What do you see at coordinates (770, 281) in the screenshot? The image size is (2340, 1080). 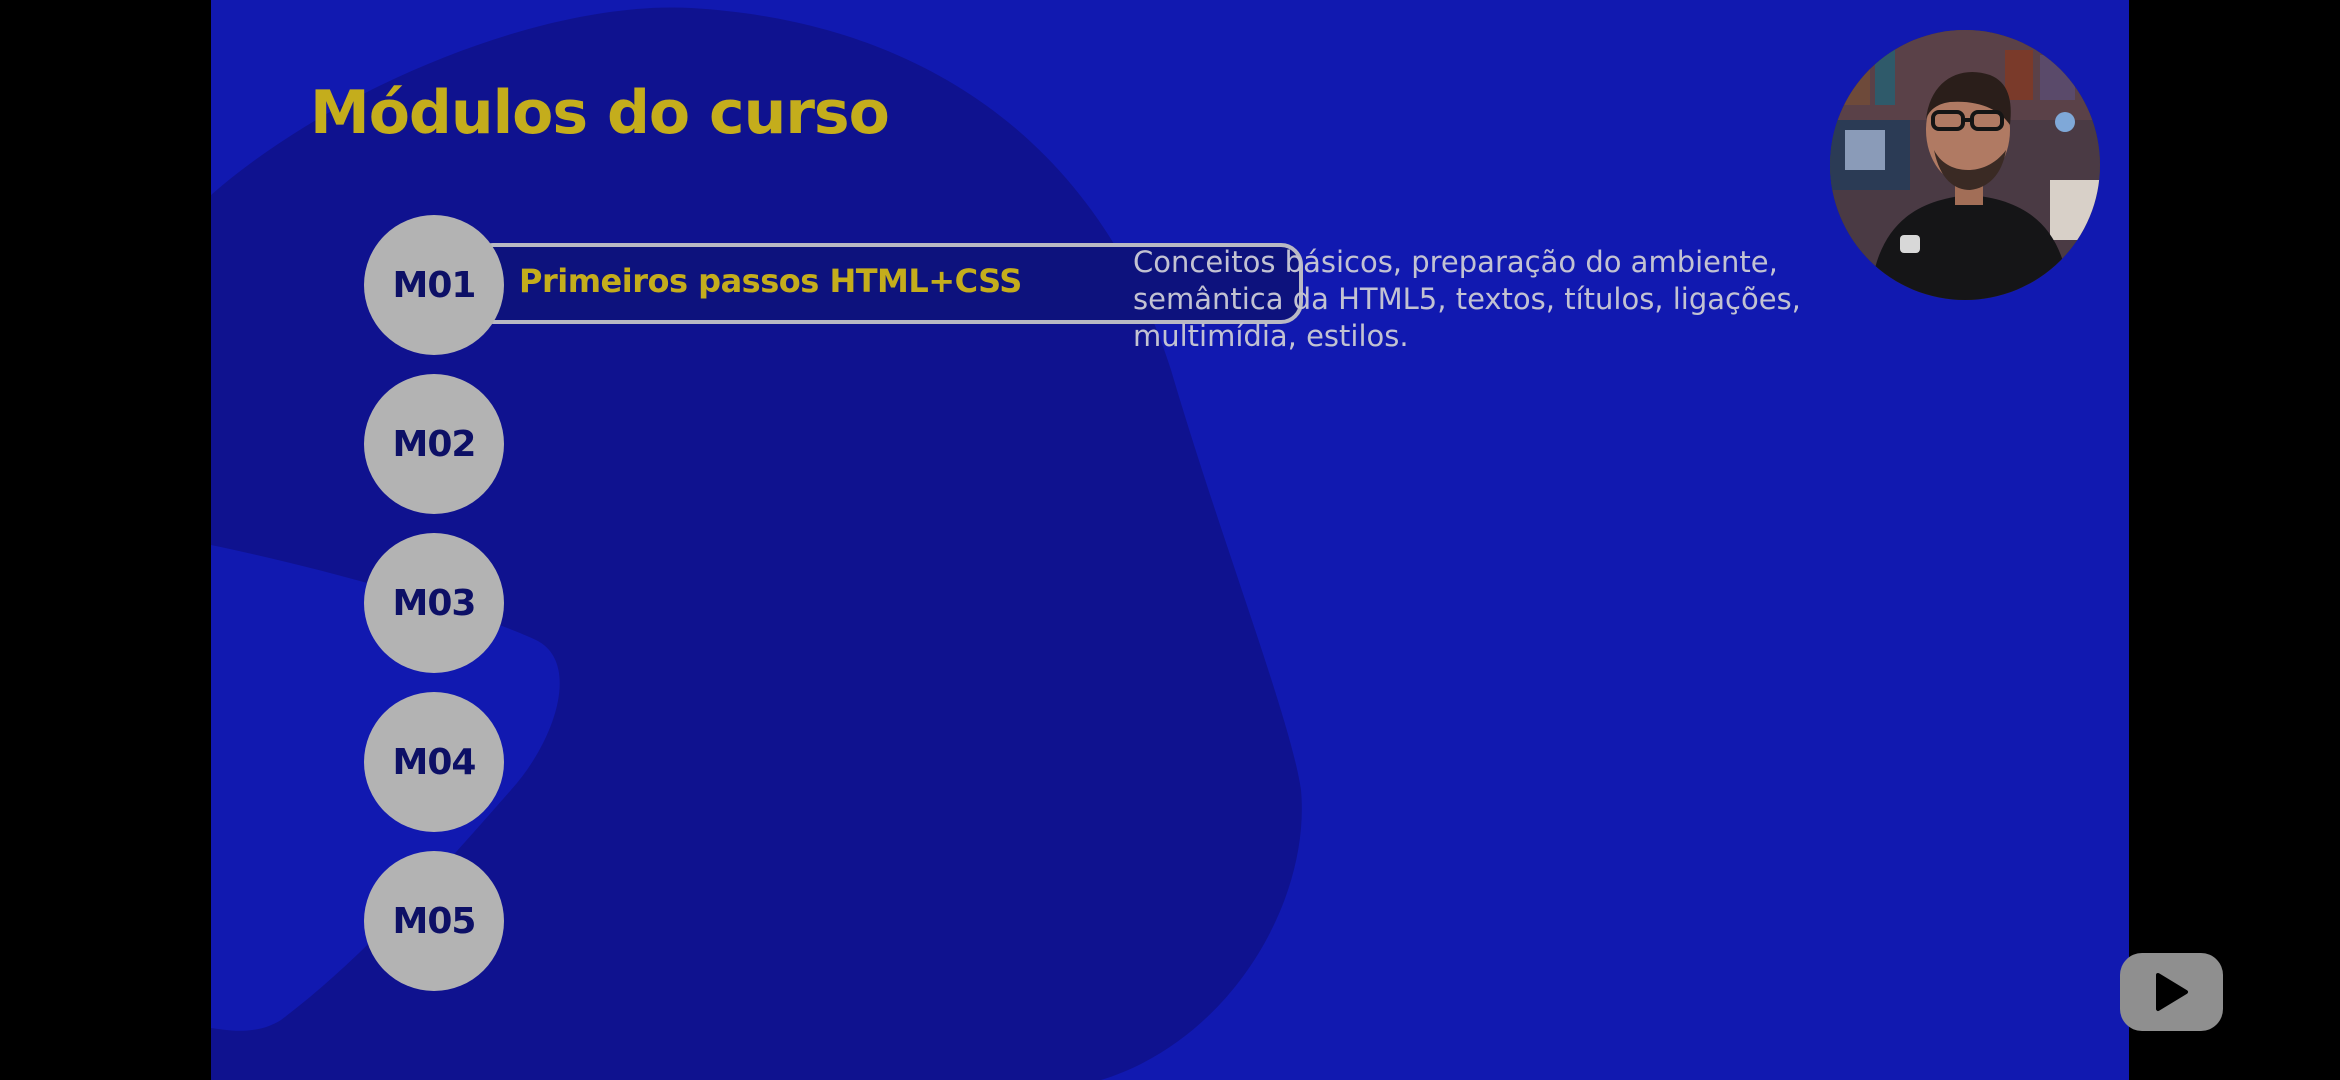 I see `module-m01-title: Primeiros passos HTML+CSS` at bounding box center [770, 281].